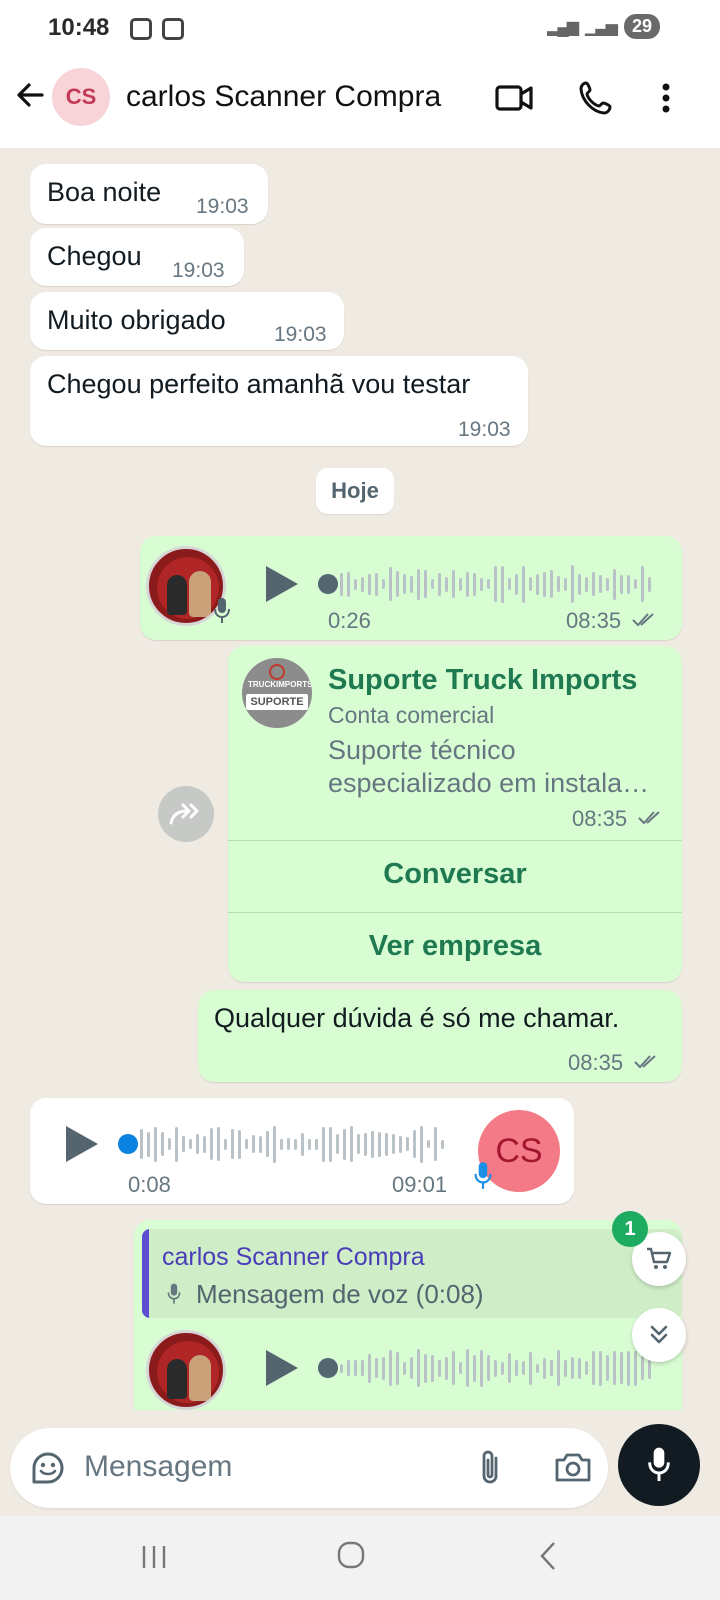 This screenshot has width=720, height=1600. Describe the element at coordinates (158, 1467) in the screenshot. I see `message-input: Mensagem` at that location.